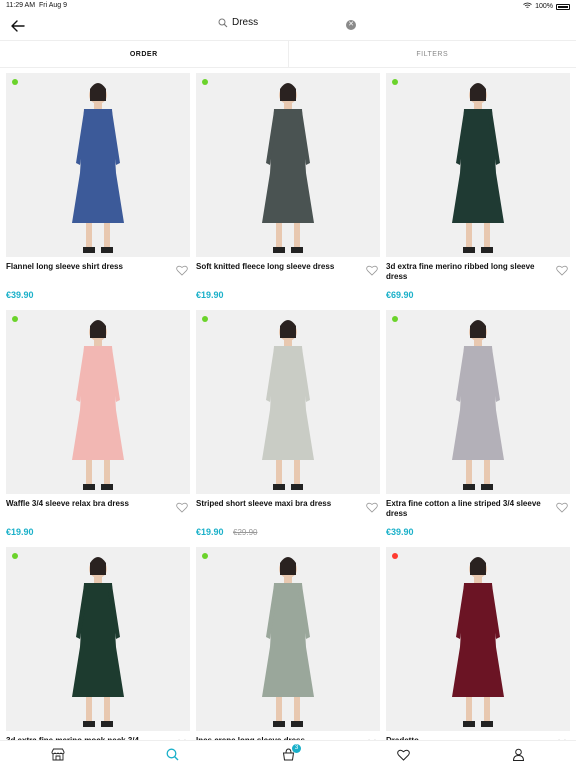 Image resolution: width=576 pixels, height=768 pixels. I want to click on cart-badge: 3, so click(296, 748).